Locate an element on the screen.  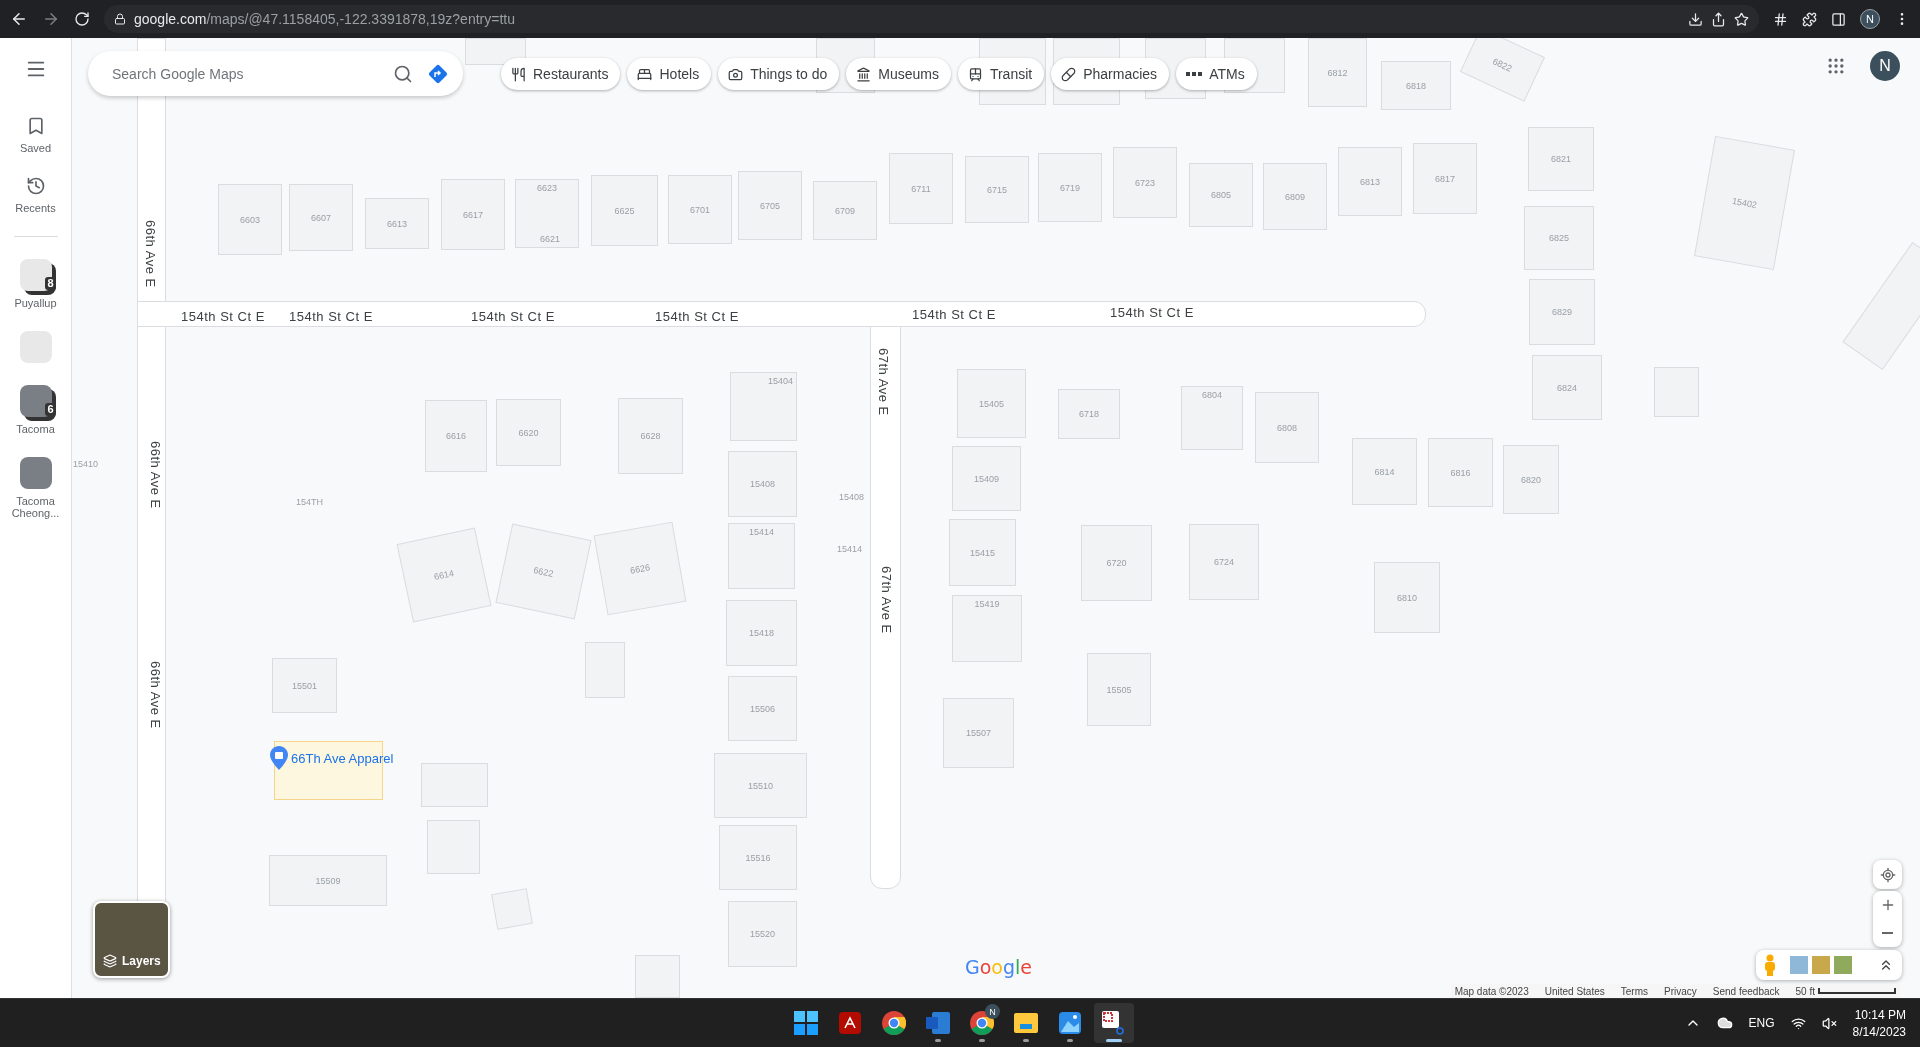
building: 15409 is located at coordinates (986, 478).